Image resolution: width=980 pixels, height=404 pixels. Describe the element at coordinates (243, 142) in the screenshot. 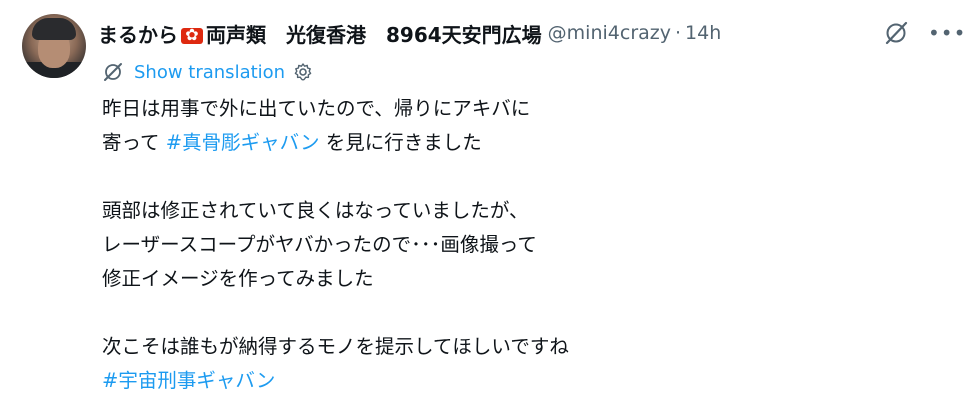

I see `hashtag-link: #真骨彫ギャバン` at that location.